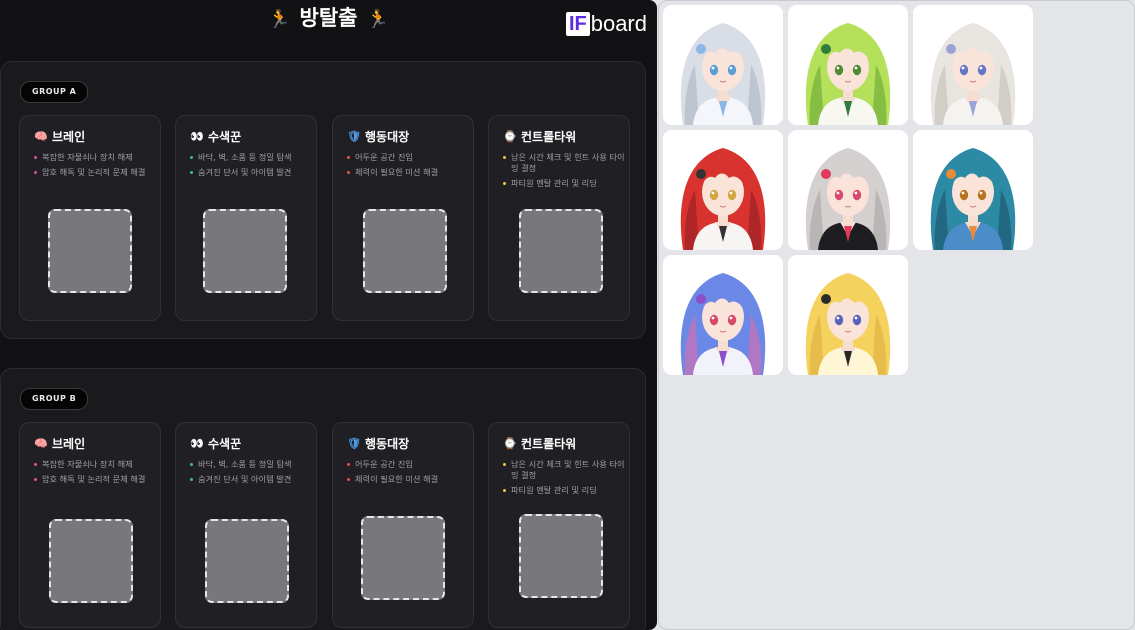 Image resolution: width=1135 pixels, height=630 pixels. Describe the element at coordinates (606, 24) in the screenshot. I see `ifboard-logo: IF board` at that location.